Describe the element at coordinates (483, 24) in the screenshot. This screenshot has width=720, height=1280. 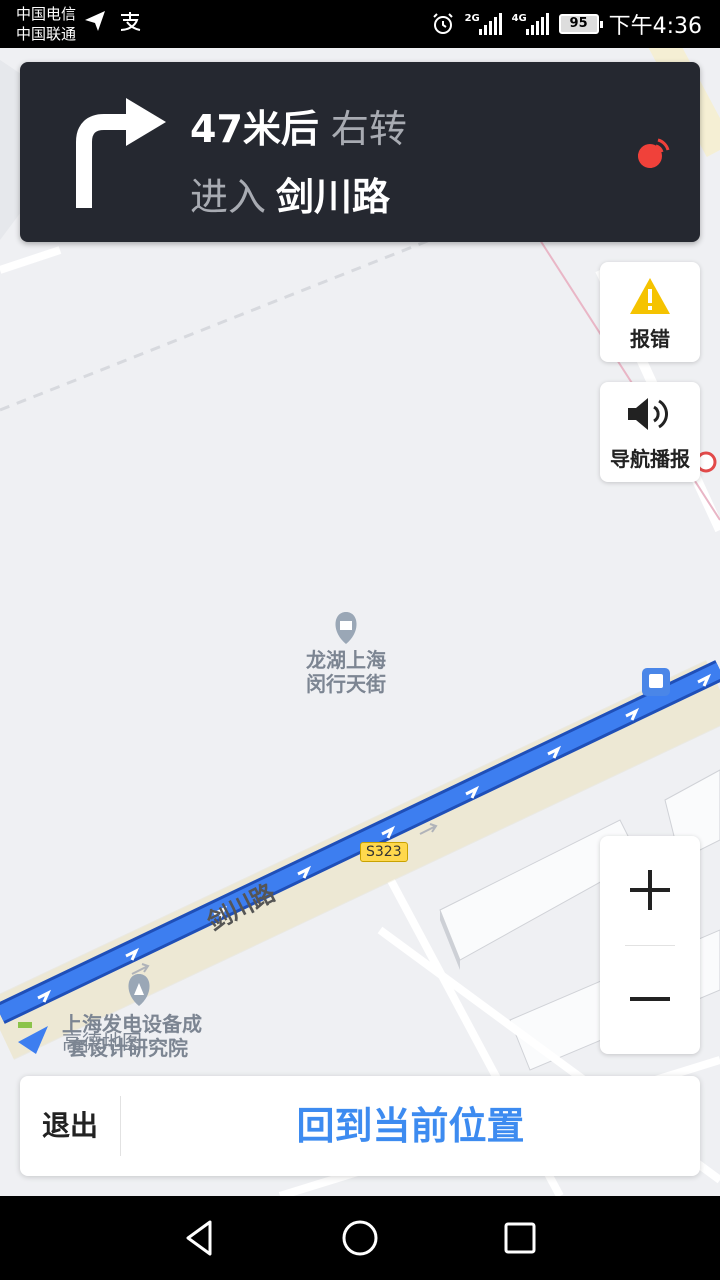
I see `signal-2g-icon: 2G` at that location.